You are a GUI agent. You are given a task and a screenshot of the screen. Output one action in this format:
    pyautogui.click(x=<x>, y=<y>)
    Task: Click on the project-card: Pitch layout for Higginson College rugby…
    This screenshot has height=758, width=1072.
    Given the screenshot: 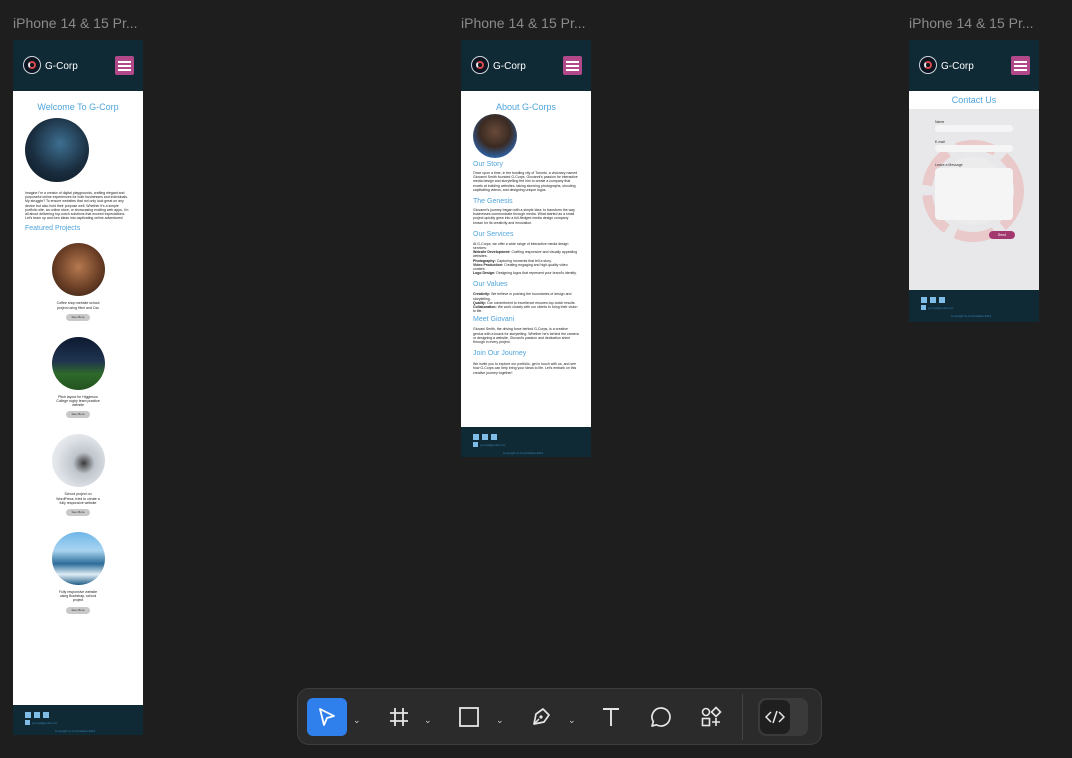 What is the action you would take?
    pyautogui.click(x=78, y=377)
    